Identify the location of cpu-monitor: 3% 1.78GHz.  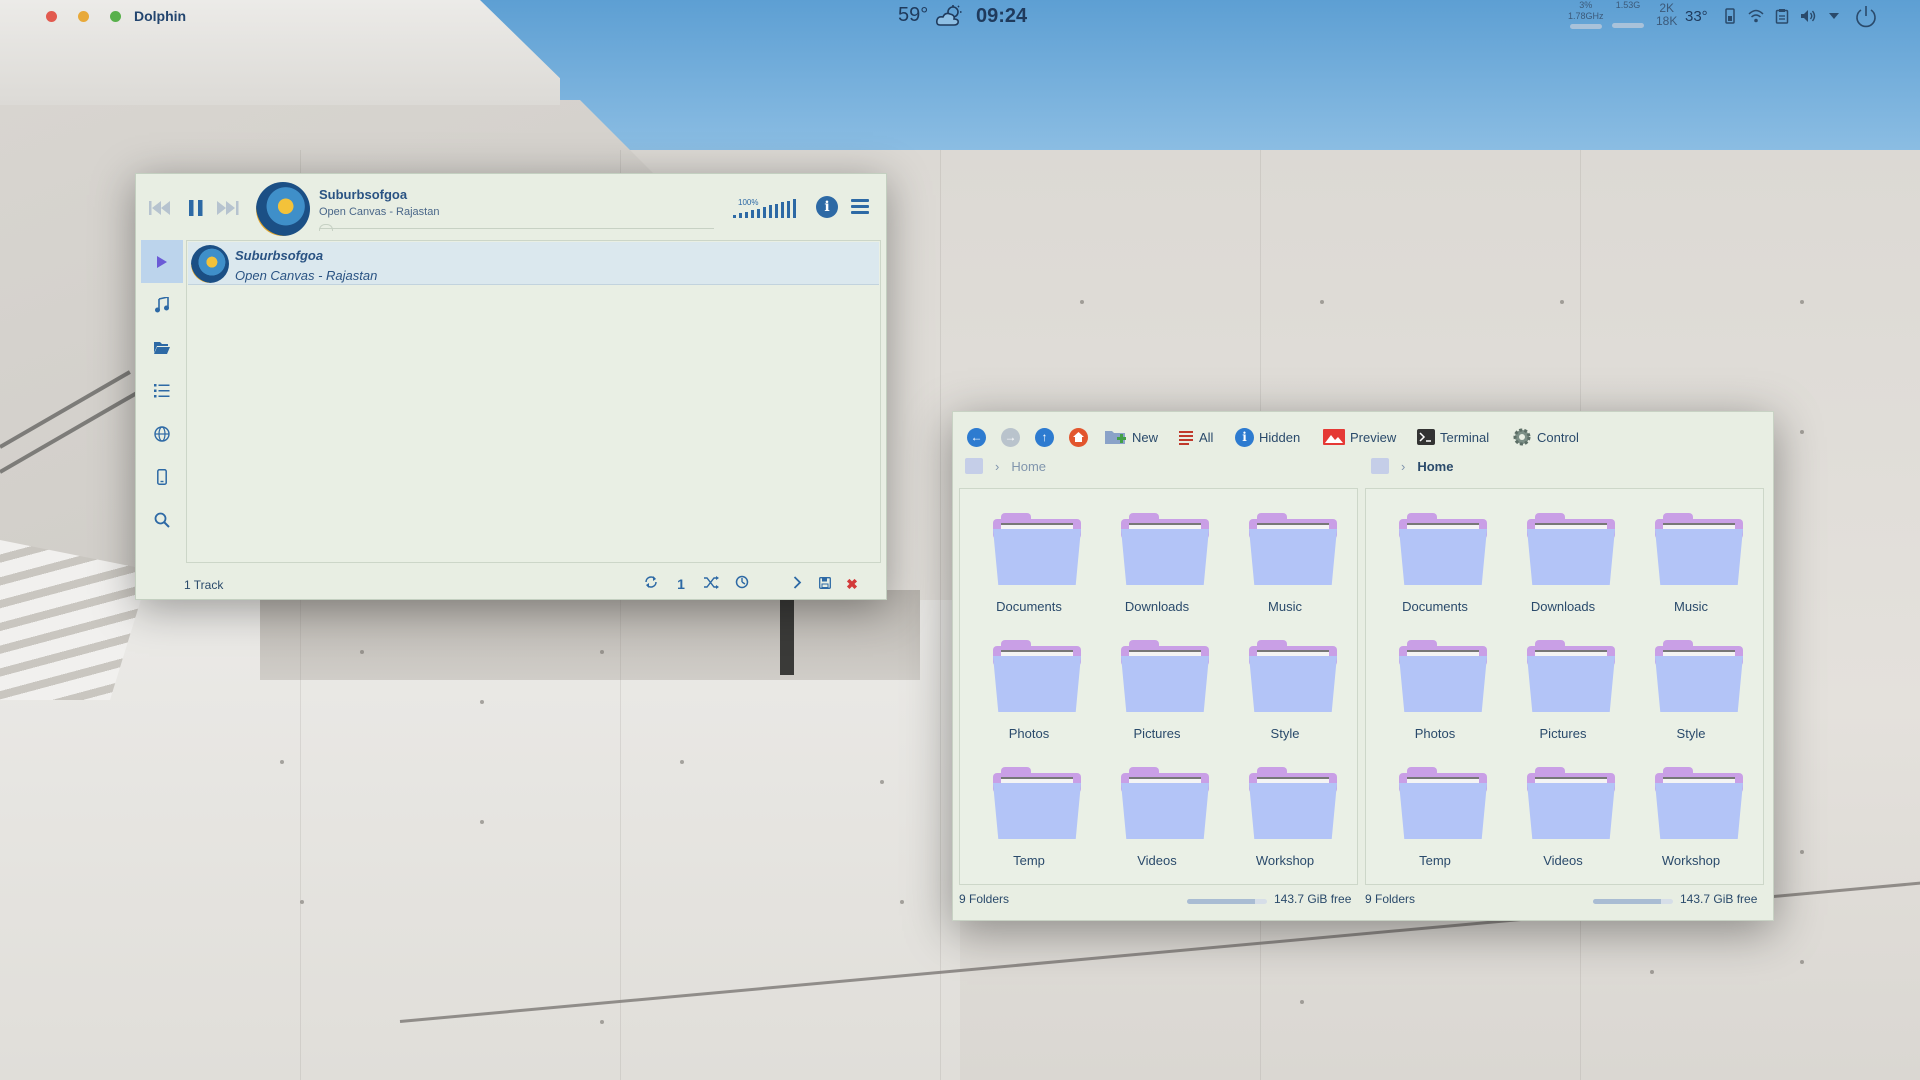
(1586, 14).